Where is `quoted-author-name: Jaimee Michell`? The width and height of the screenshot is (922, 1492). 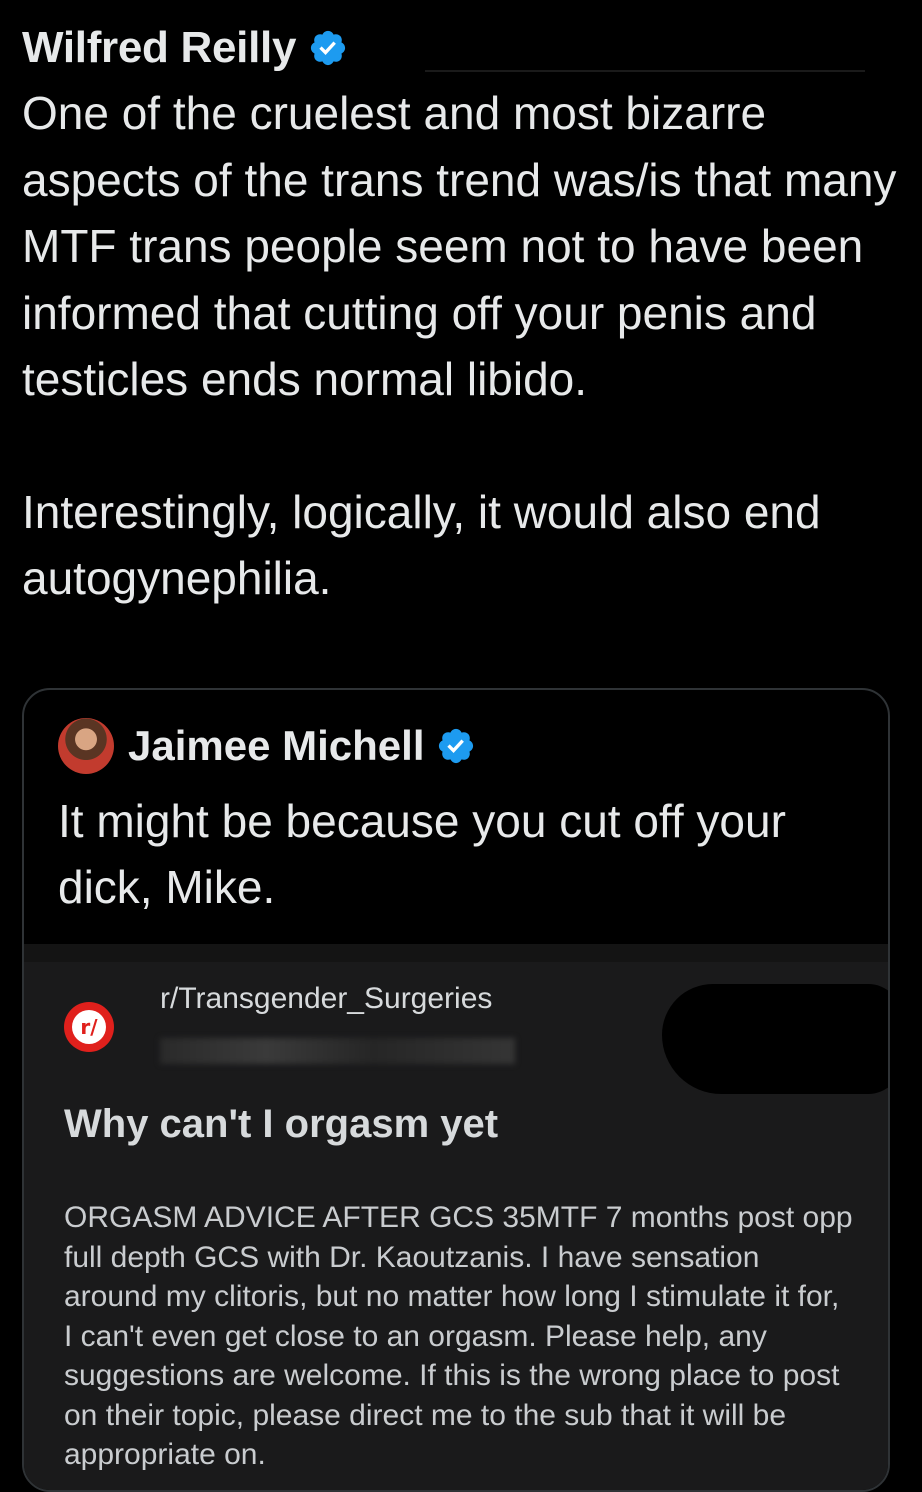 quoted-author-name: Jaimee Michell is located at coordinates (276, 746).